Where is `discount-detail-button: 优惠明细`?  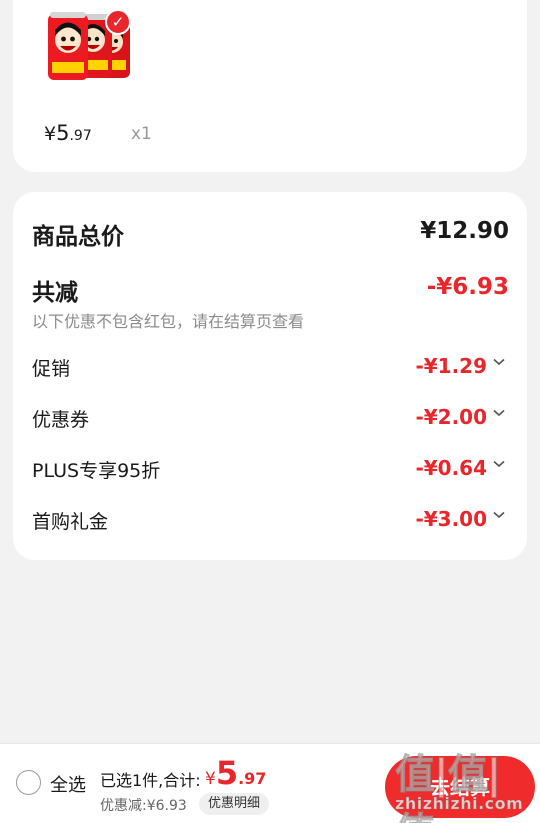
discount-detail-button: 优惠明细 is located at coordinates (234, 804).